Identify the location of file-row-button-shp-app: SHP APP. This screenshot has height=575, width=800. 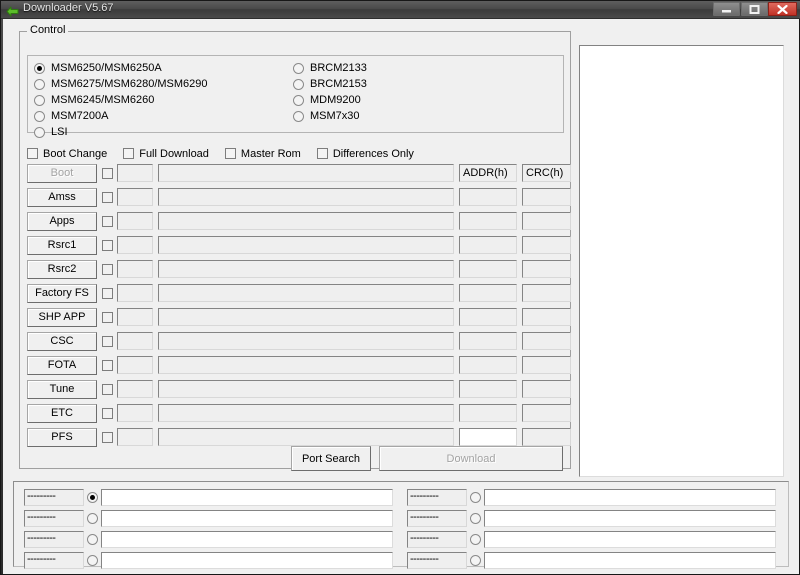
(62, 317).